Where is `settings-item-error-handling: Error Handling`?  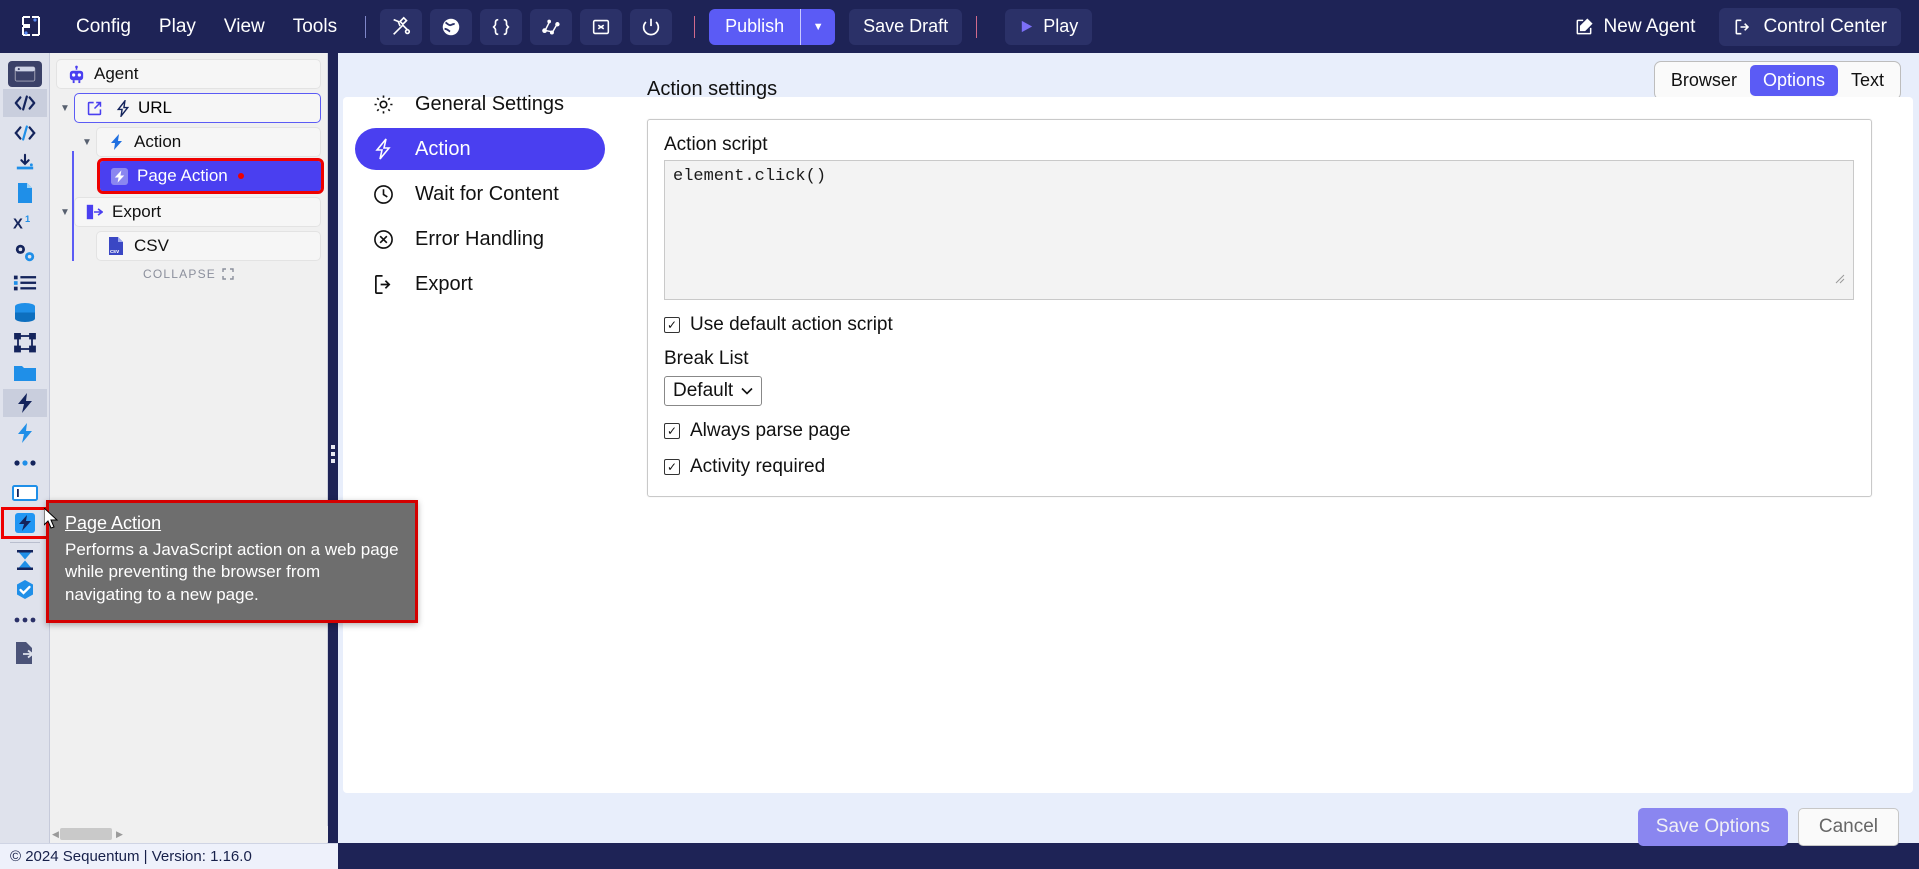
settings-item-error-handling: Error Handling is located at coordinates (480, 239).